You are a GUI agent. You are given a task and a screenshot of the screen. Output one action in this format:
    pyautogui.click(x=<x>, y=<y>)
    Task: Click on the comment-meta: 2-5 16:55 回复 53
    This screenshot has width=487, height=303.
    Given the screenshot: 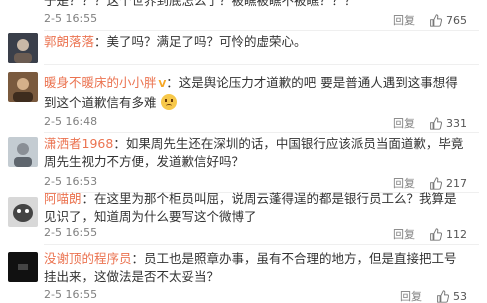 What is the action you would take?
    pyautogui.click(x=260, y=295)
    